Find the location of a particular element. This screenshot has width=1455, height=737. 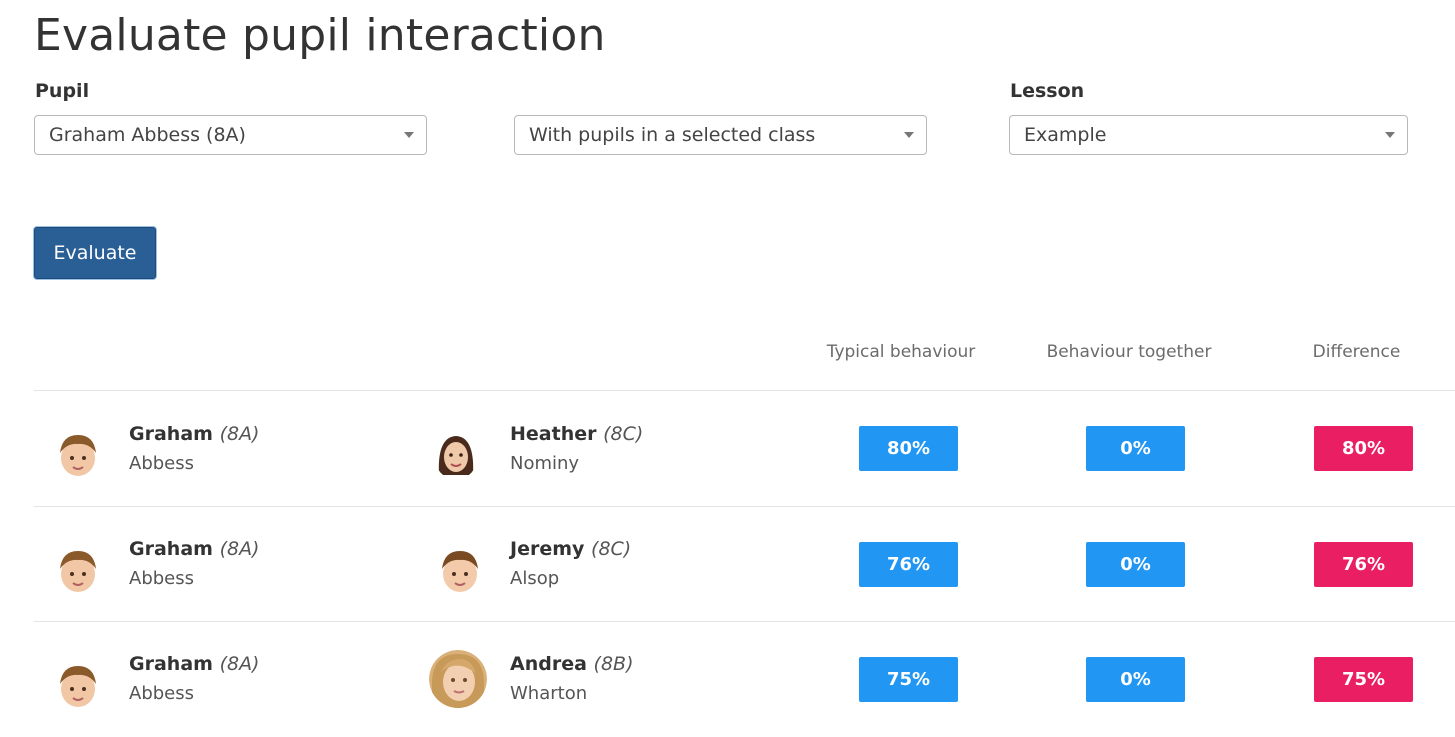

lesson-select: Example is located at coordinates (1208, 135).